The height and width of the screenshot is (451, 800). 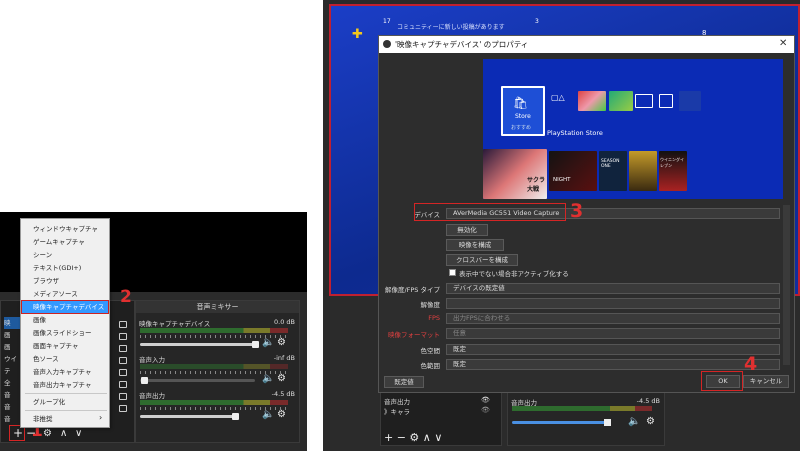 What do you see at coordinates (586, 44) in the screenshot?
I see `dialog-title: '映像キャプチャデバイス' のプロパティ` at bounding box center [586, 44].